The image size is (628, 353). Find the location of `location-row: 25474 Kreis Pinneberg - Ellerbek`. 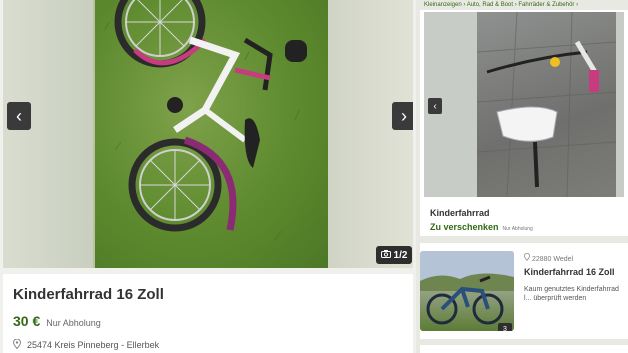

location-row: 25474 Kreis Pinneberg - Ellerbek is located at coordinates (207, 344).